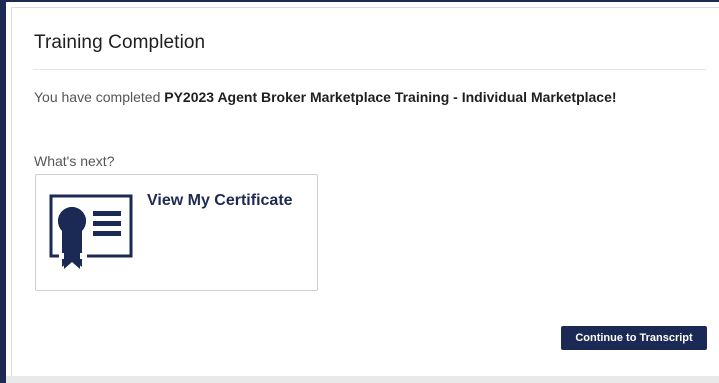 This screenshot has height=383, width=719. Describe the element at coordinates (359, 1) in the screenshot. I see `window-top-edge` at that location.